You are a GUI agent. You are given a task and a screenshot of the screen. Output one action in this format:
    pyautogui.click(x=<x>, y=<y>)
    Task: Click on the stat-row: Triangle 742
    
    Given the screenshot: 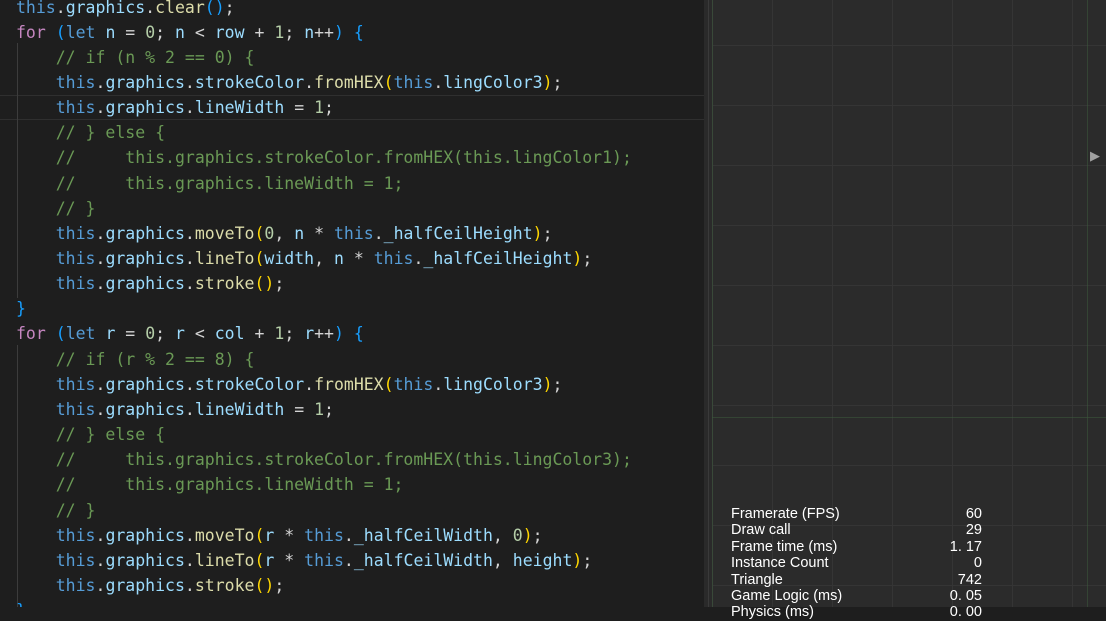 What is the action you would take?
    pyautogui.click(x=861, y=580)
    